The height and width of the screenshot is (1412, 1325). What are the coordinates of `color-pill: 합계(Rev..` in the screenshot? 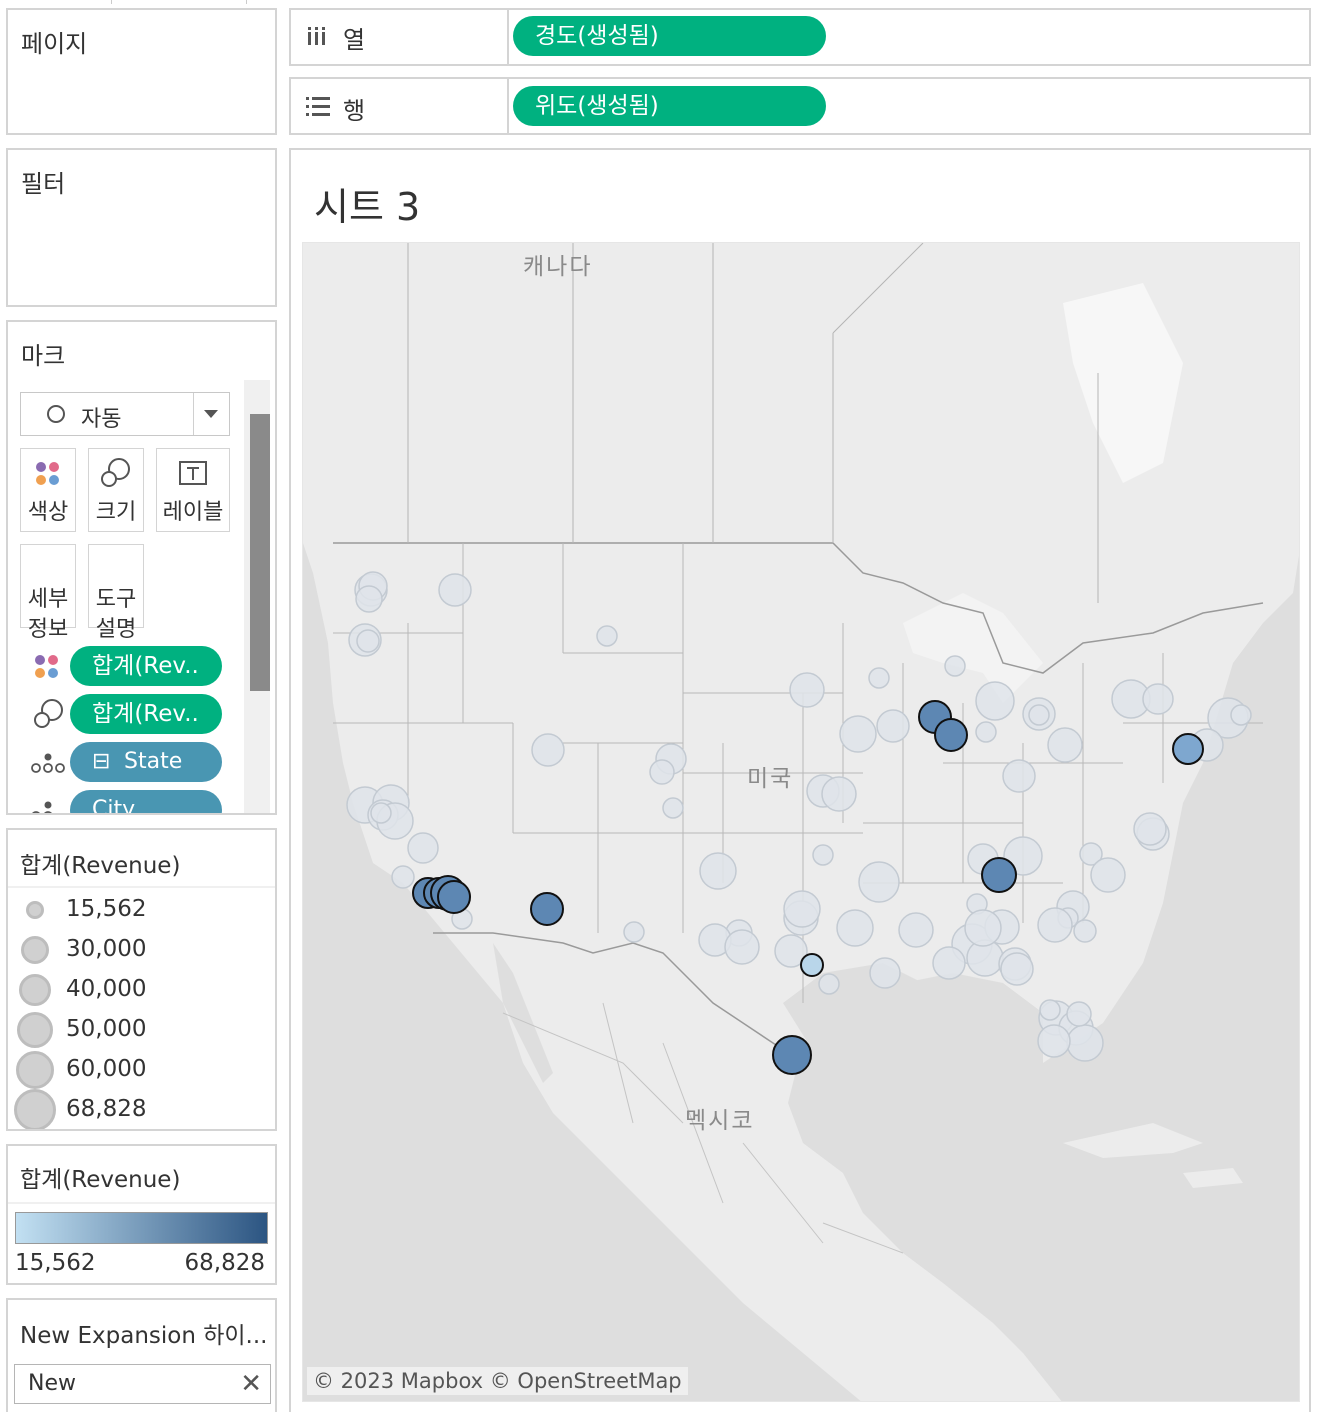 It's located at (146, 666).